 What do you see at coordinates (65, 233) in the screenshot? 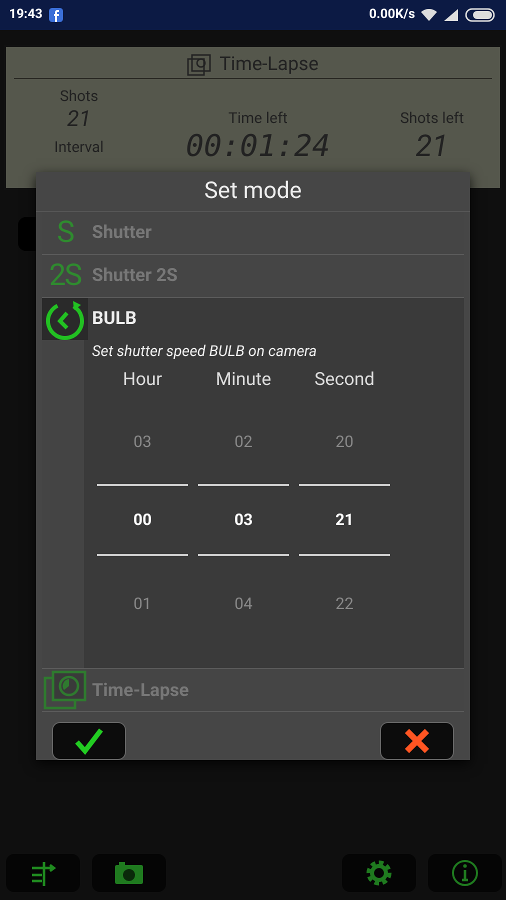
I see `mode-letter-icon: S` at bounding box center [65, 233].